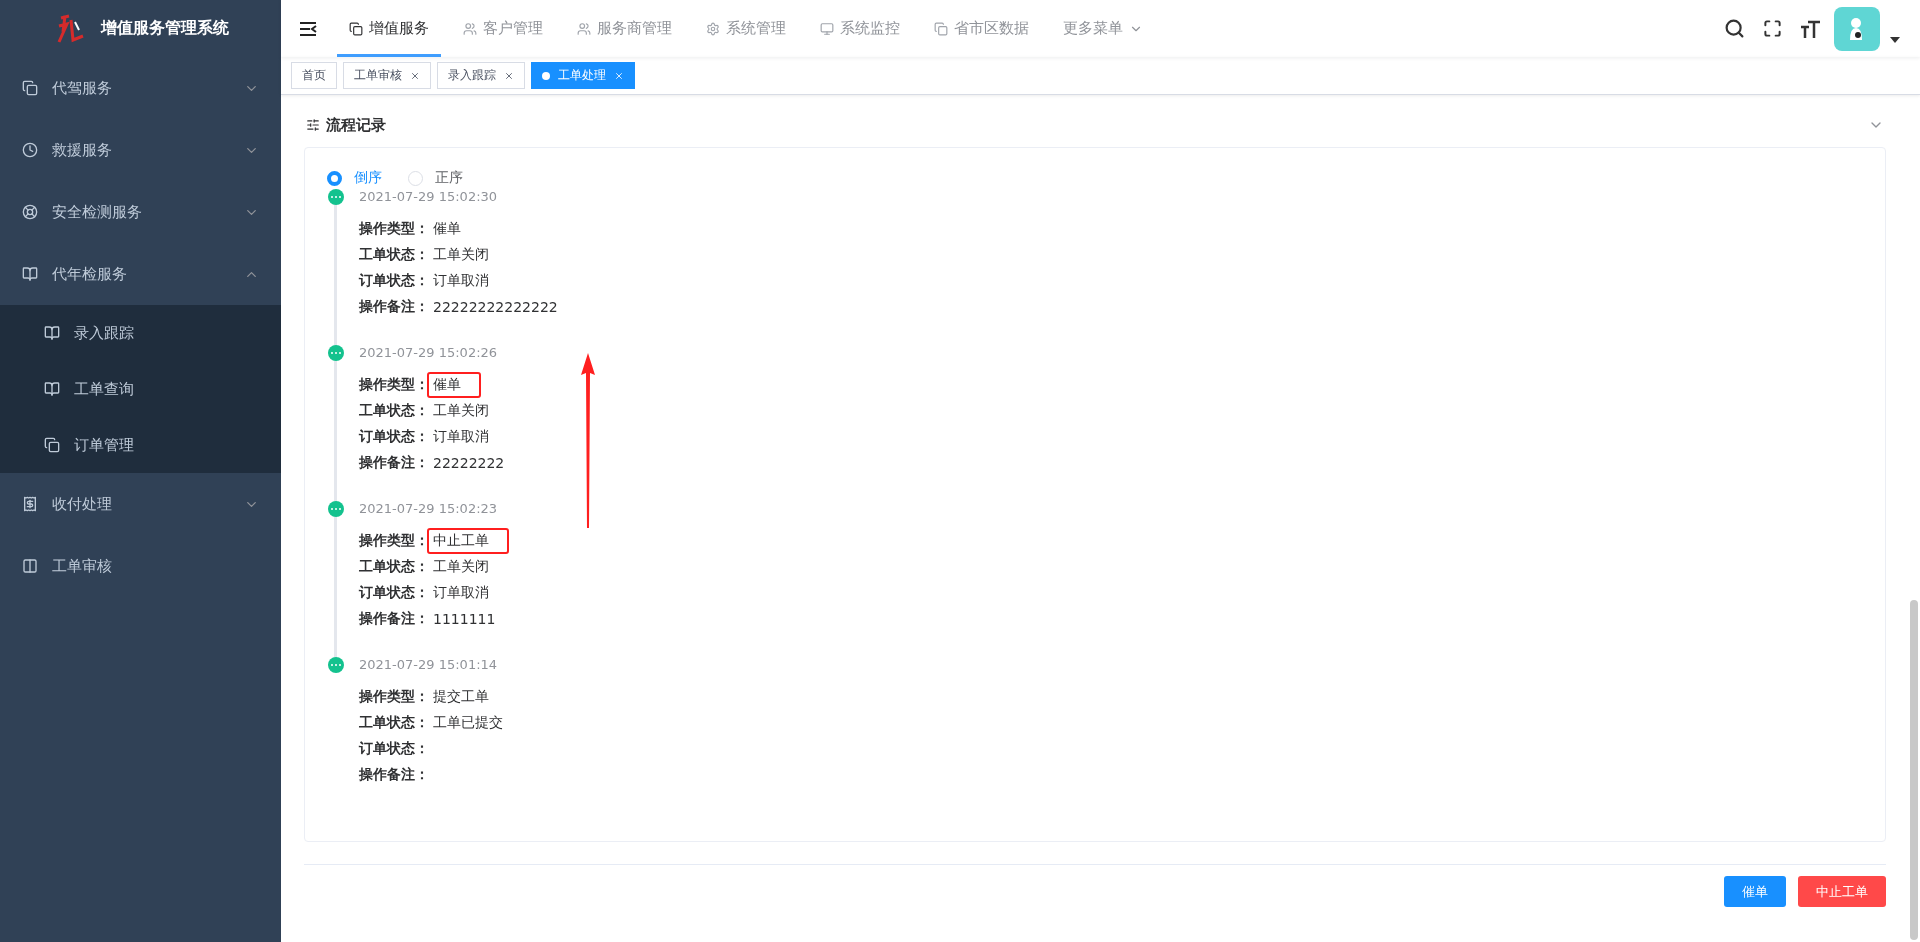 The height and width of the screenshot is (942, 1920). I want to click on sidebar-item: 代驾服务, so click(140, 88).